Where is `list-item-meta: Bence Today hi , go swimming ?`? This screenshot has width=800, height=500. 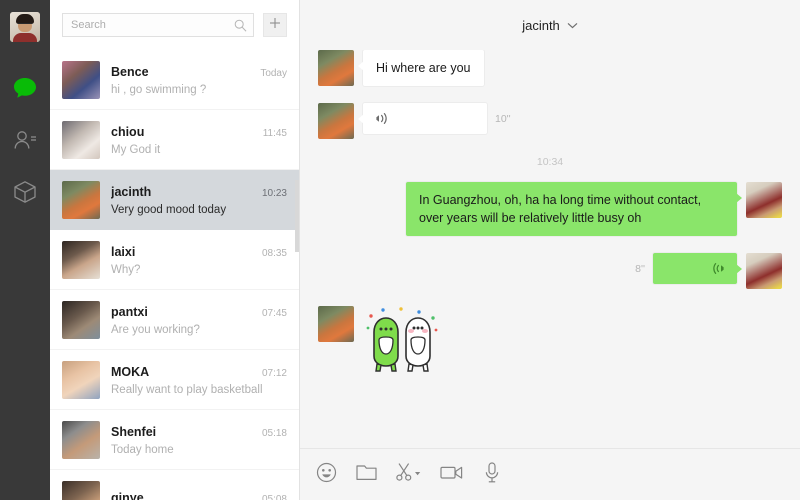 list-item-meta: Bence Today hi , go swimming ? is located at coordinates (199, 80).